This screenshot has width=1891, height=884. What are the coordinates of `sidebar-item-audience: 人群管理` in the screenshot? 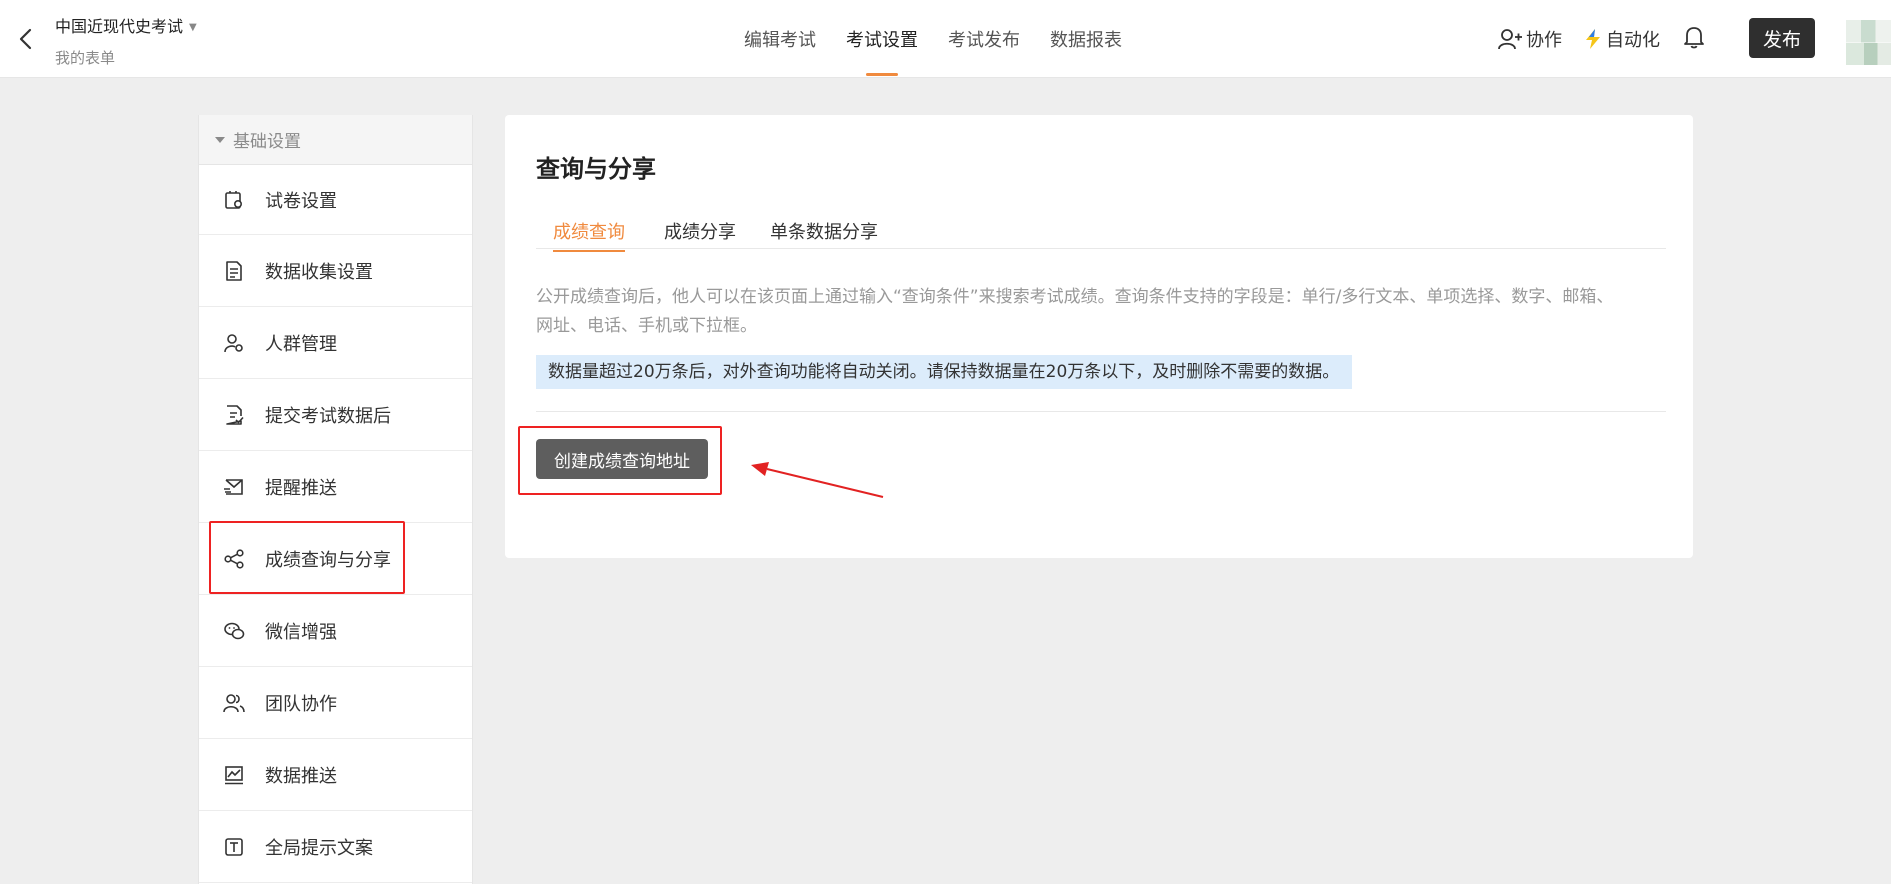 It's located at (335, 343).